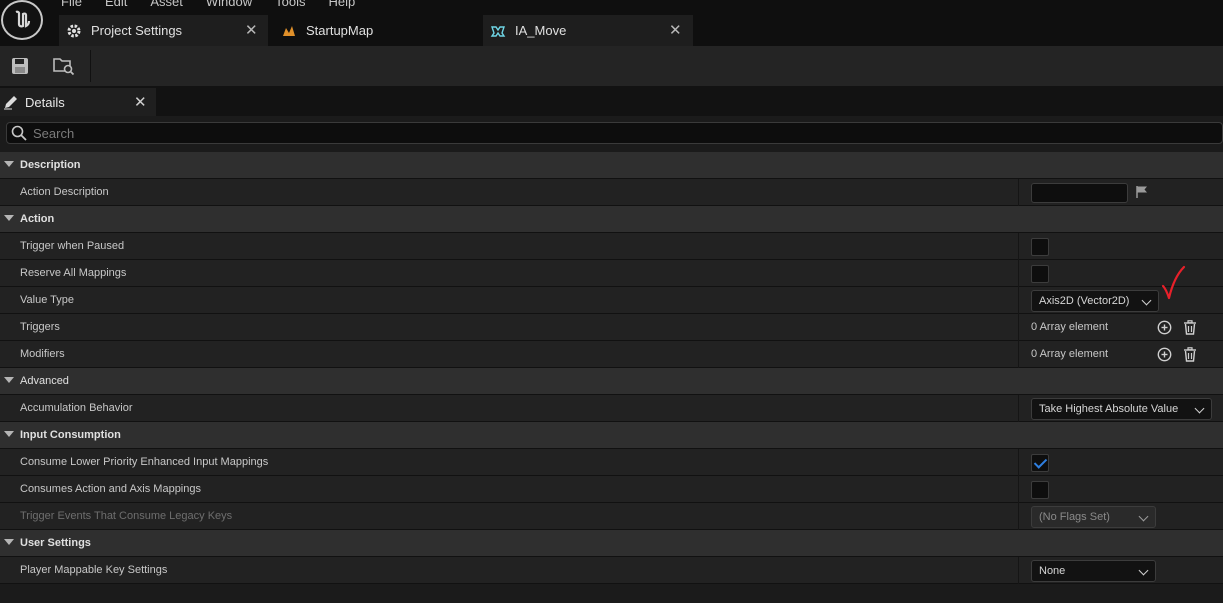 The height and width of the screenshot is (603, 1223). I want to click on row-reserve-all-mappings: Reserve All Mappings, so click(611, 273).